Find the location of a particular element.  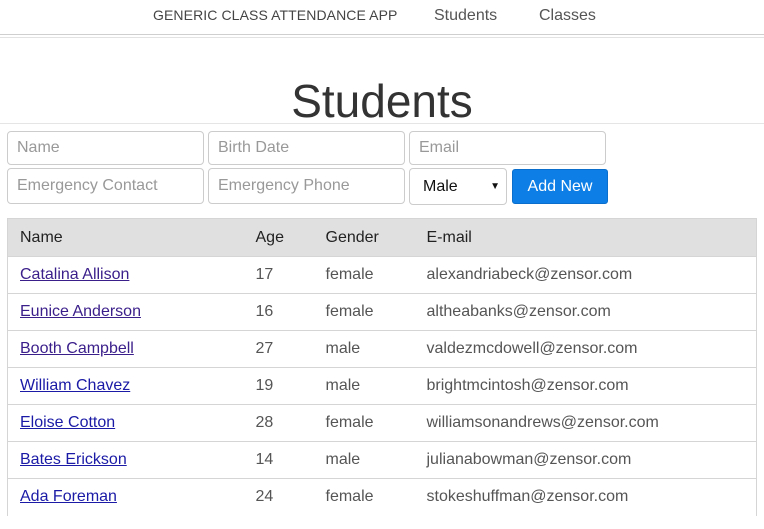

table-header-row: Name Age Gender E-mail is located at coordinates (382, 237).